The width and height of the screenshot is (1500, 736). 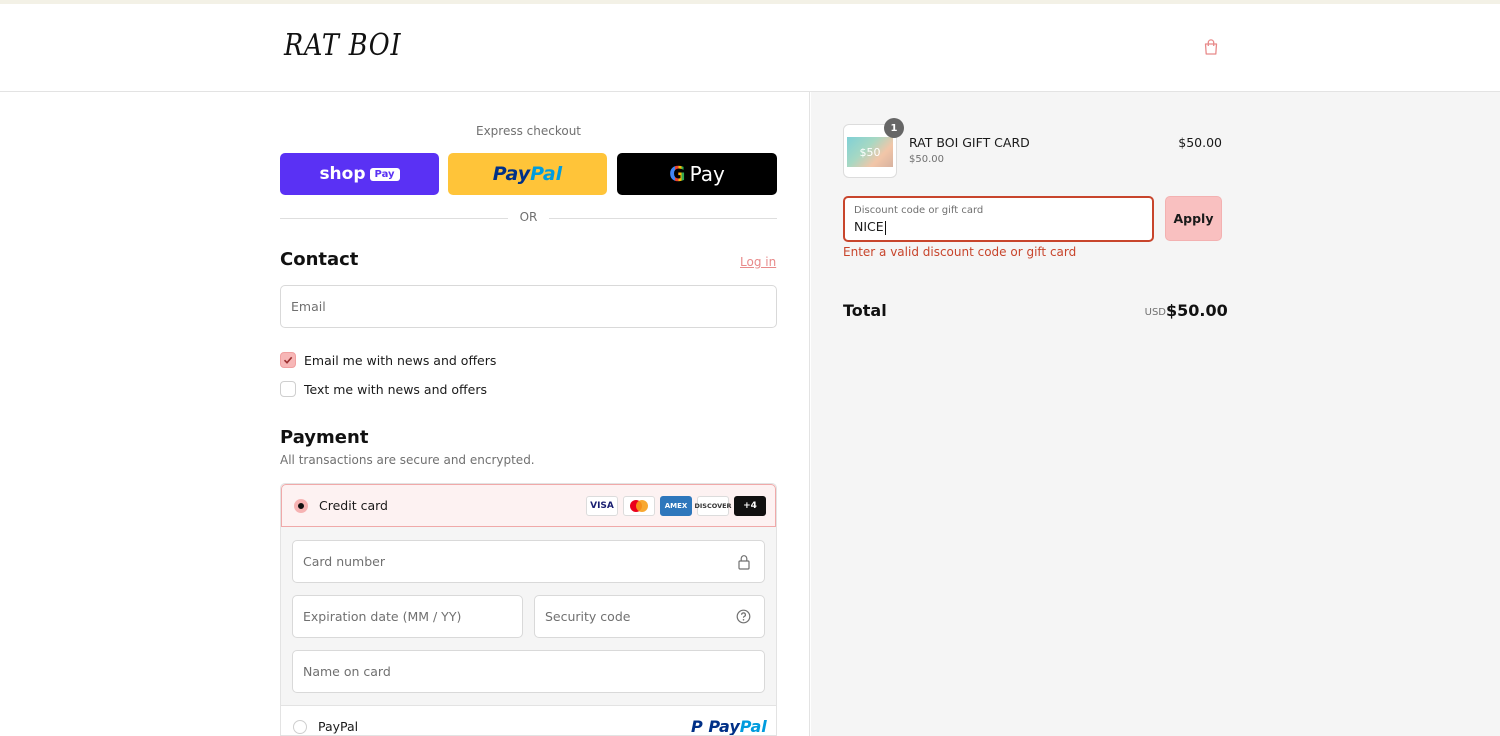 What do you see at coordinates (707, 174) in the screenshot?
I see `google-pay-text: Pay` at bounding box center [707, 174].